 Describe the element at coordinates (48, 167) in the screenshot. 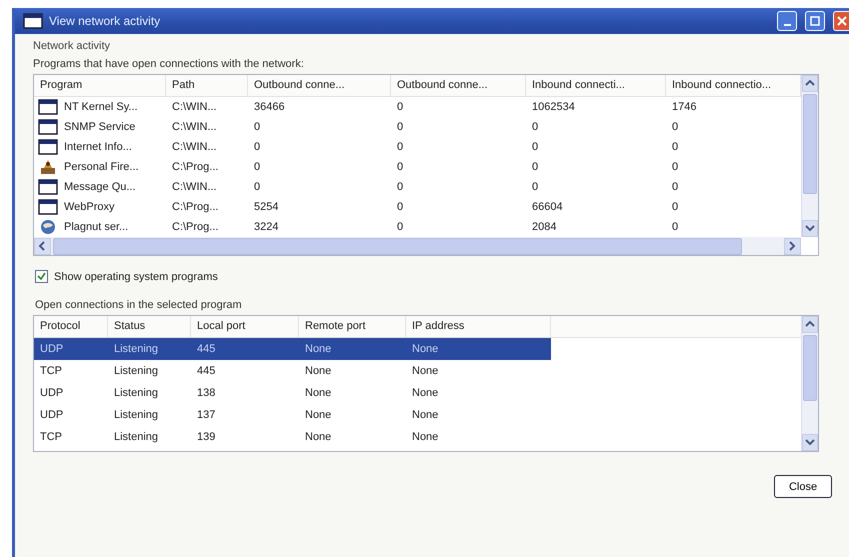

I see `firewall-icon` at that location.